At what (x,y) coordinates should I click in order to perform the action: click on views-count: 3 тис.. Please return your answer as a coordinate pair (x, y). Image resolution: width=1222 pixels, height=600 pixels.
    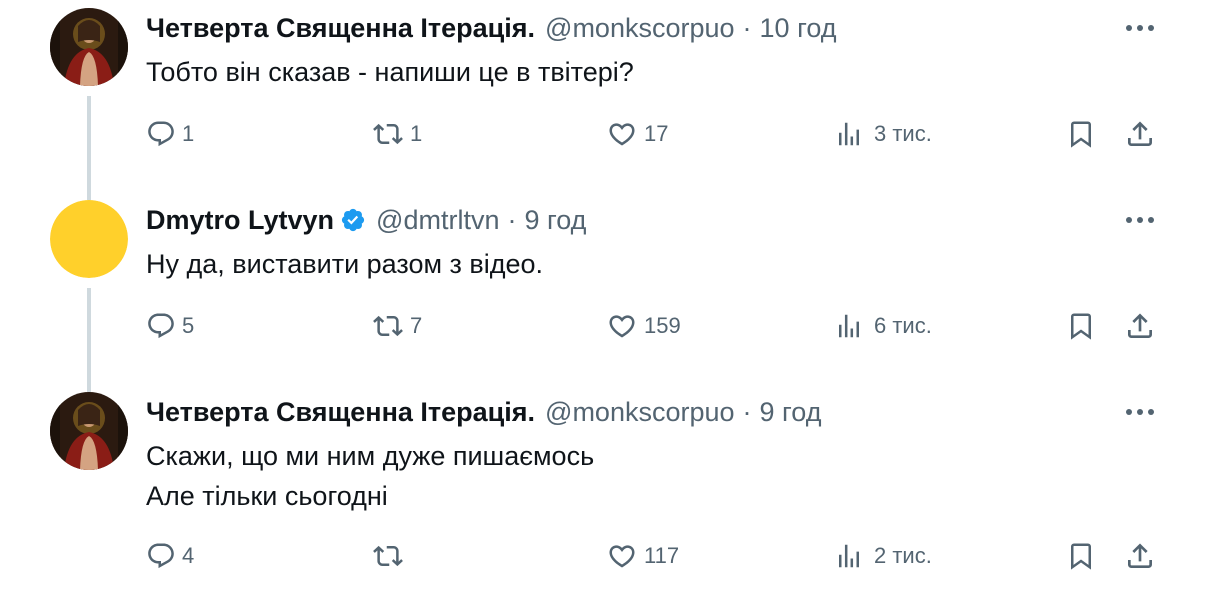
    Looking at the image, I should click on (903, 133).